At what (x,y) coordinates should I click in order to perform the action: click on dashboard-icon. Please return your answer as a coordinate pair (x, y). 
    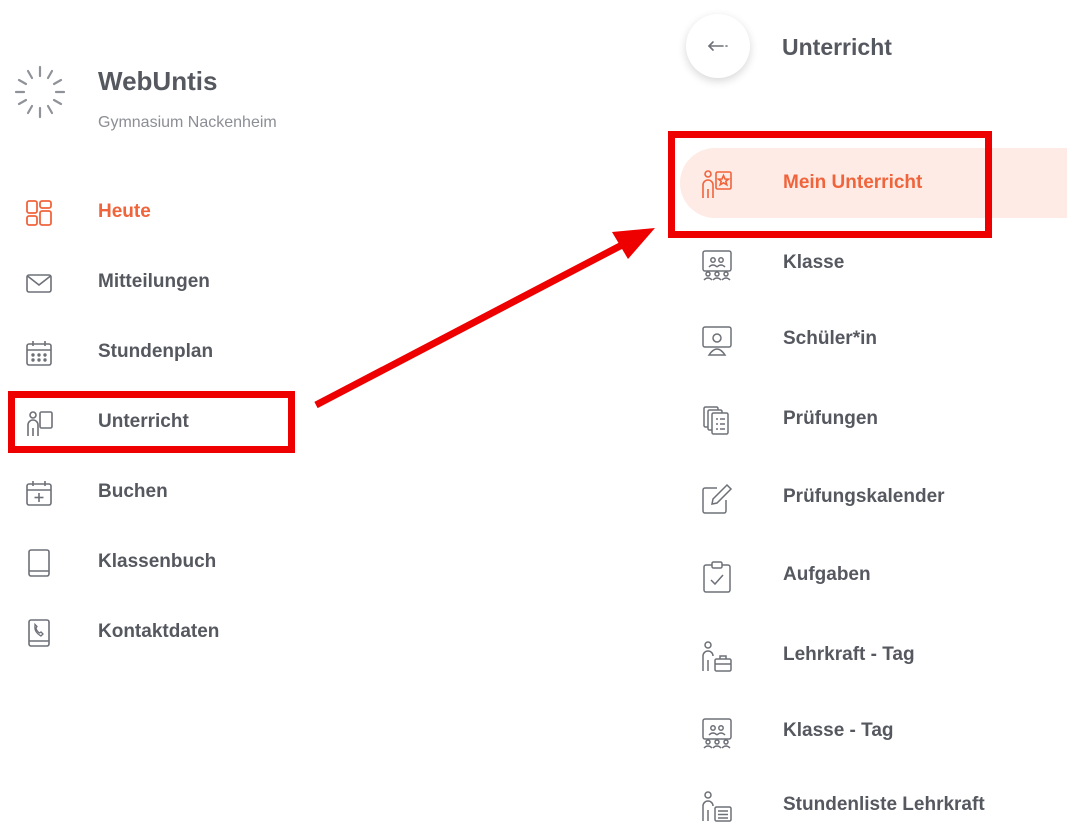
    Looking at the image, I should click on (39, 213).